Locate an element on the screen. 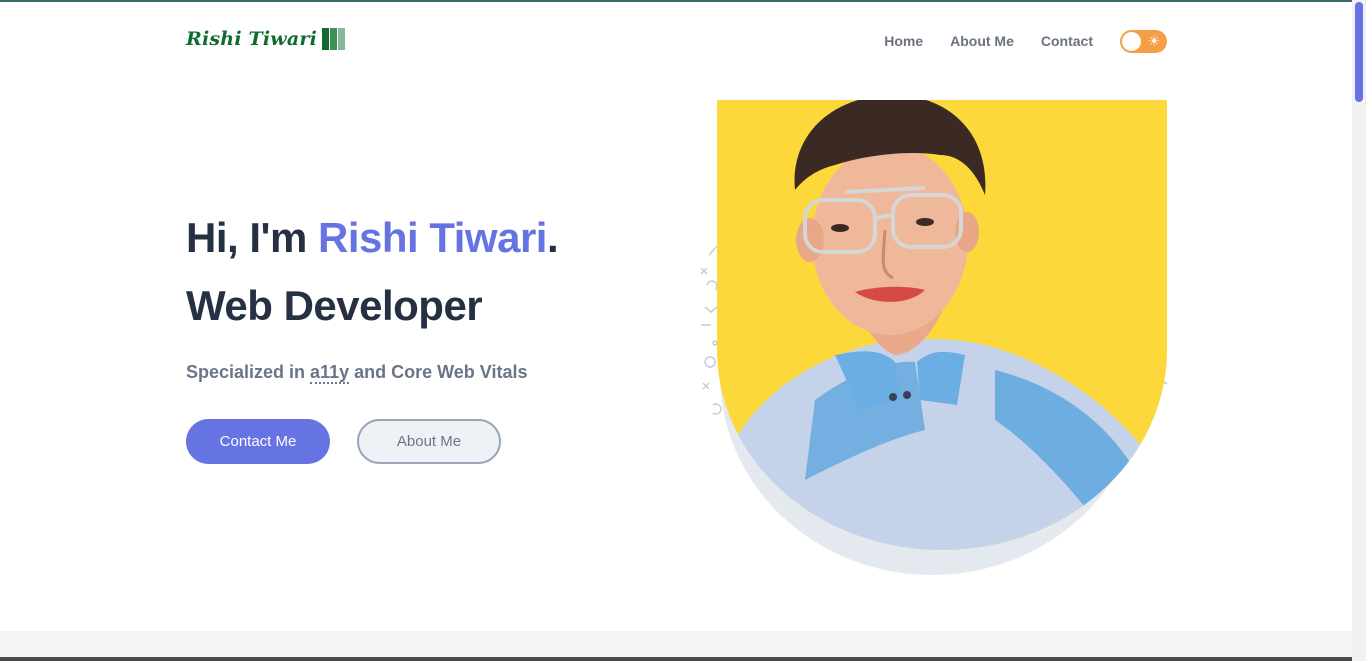 Image resolution: width=1366 pixels, height=661 pixels. hero-name: Rishi Tiwari is located at coordinates (432, 237).